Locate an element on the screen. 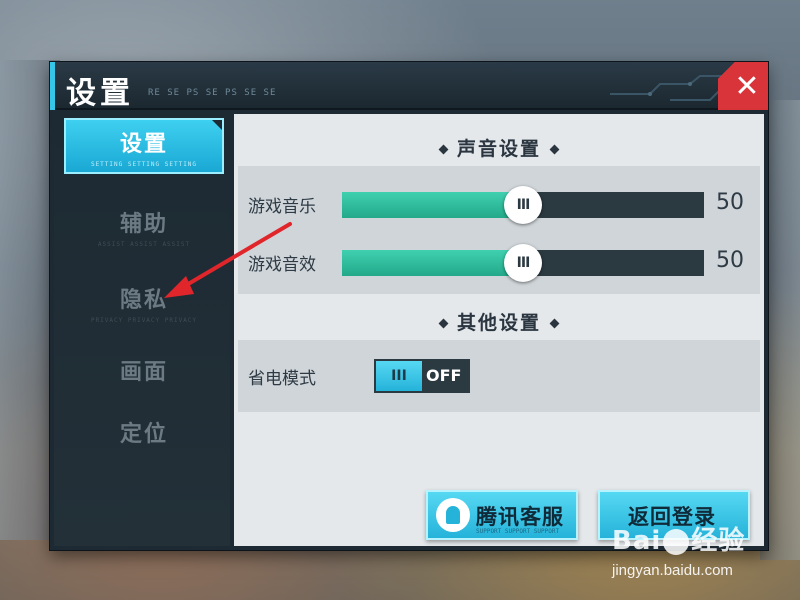 Image resolution: width=800 pixels, height=600 pixels. sidebar-item-settings: 设置 SETTING SETTING SETTING is located at coordinates (144, 146).